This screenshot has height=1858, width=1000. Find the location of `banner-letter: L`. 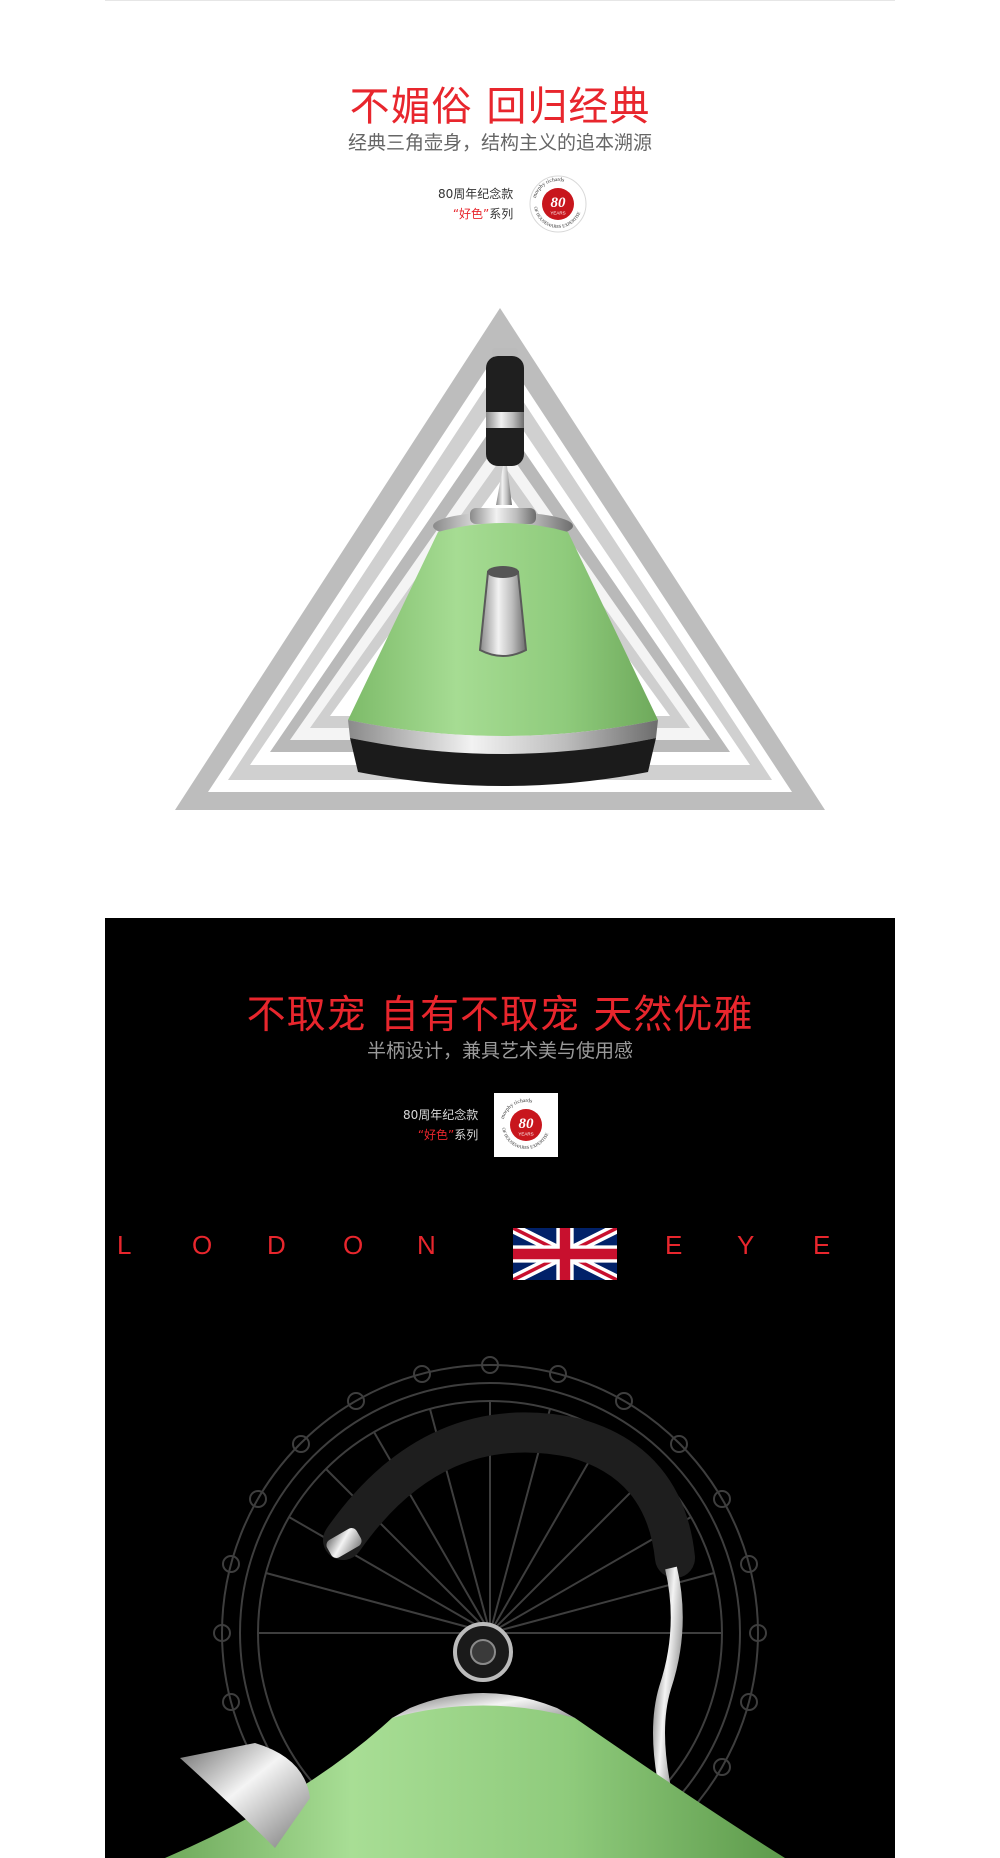

banner-letter: L is located at coordinates (124, 1245).